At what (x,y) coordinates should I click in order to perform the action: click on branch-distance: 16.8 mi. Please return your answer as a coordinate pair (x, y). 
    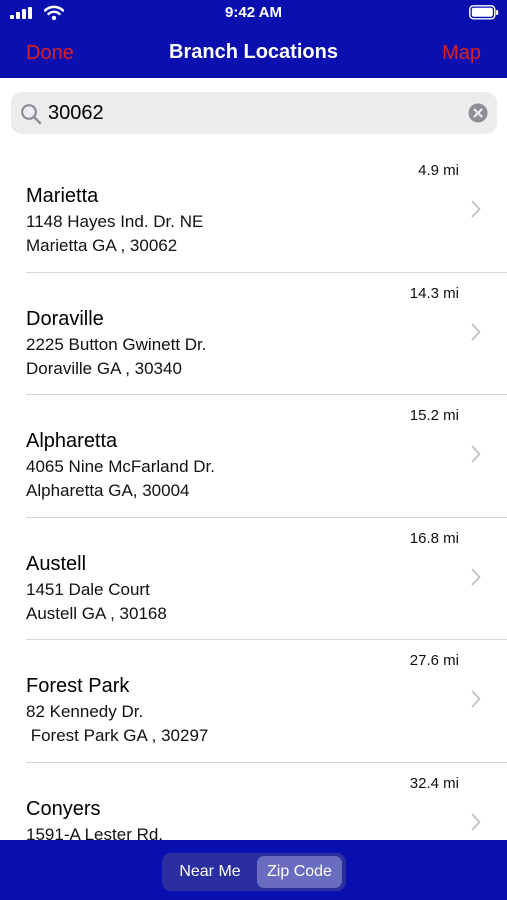
    Looking at the image, I should click on (434, 538).